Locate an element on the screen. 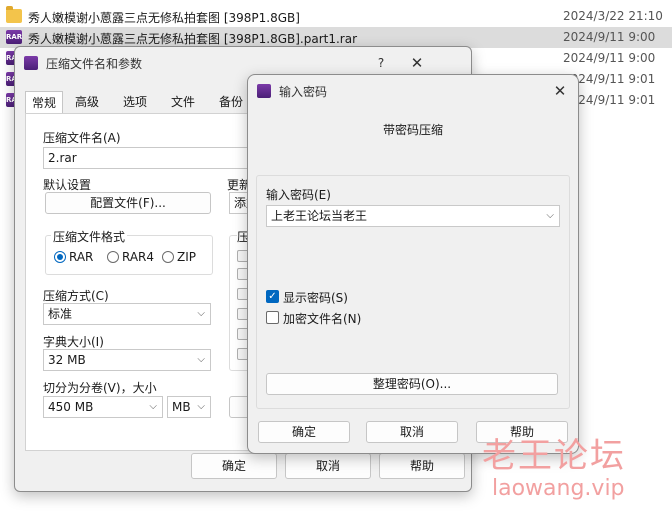 The height and width of the screenshot is (512, 672). method-select: 标准 ⌵ is located at coordinates (127, 314).